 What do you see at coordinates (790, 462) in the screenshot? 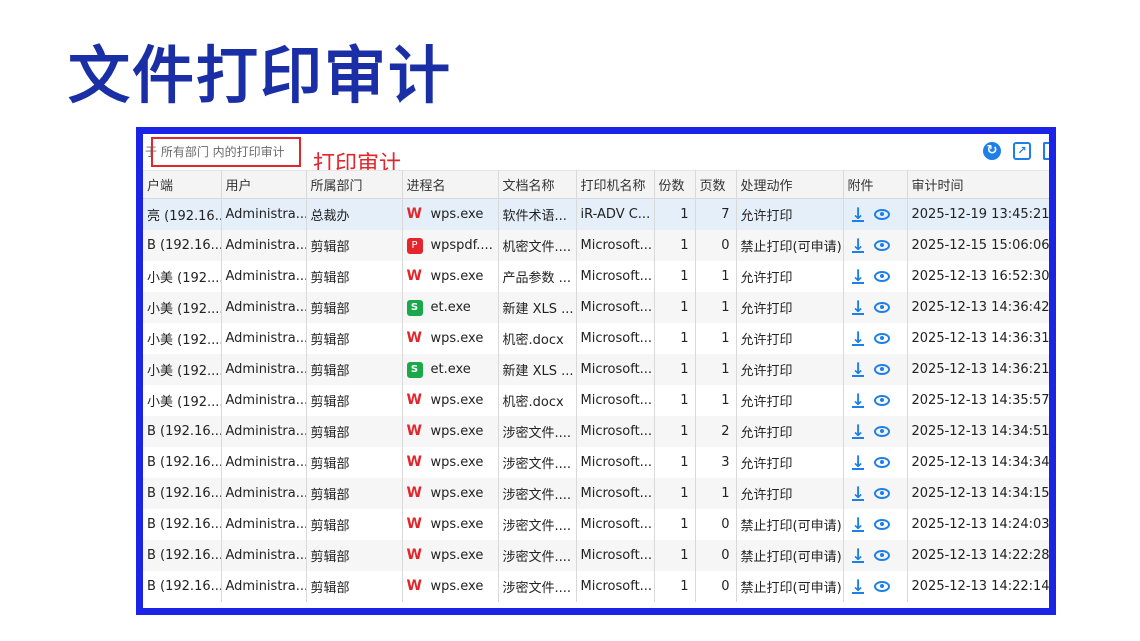
I see `cell-action: 允许打印` at bounding box center [790, 462].